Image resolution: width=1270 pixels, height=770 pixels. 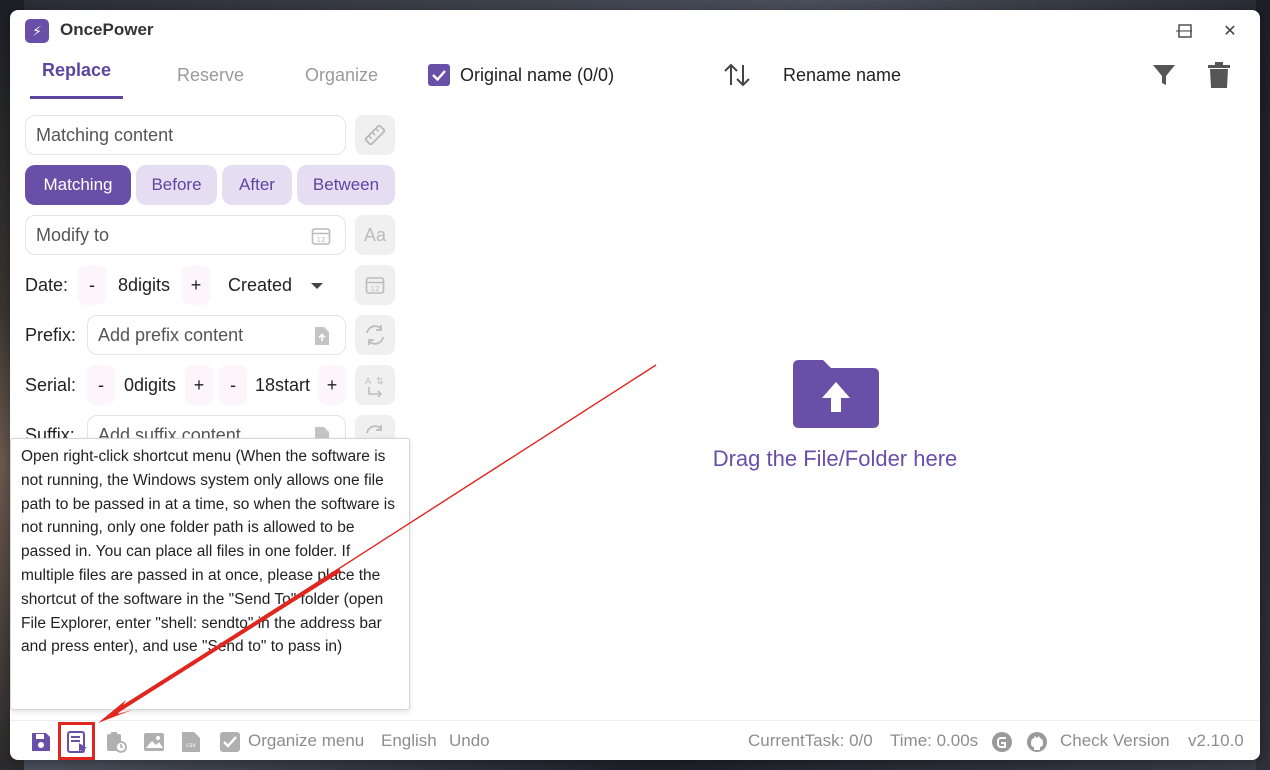 I want to click on version-label: v2.10.0, so click(x=1216, y=740).